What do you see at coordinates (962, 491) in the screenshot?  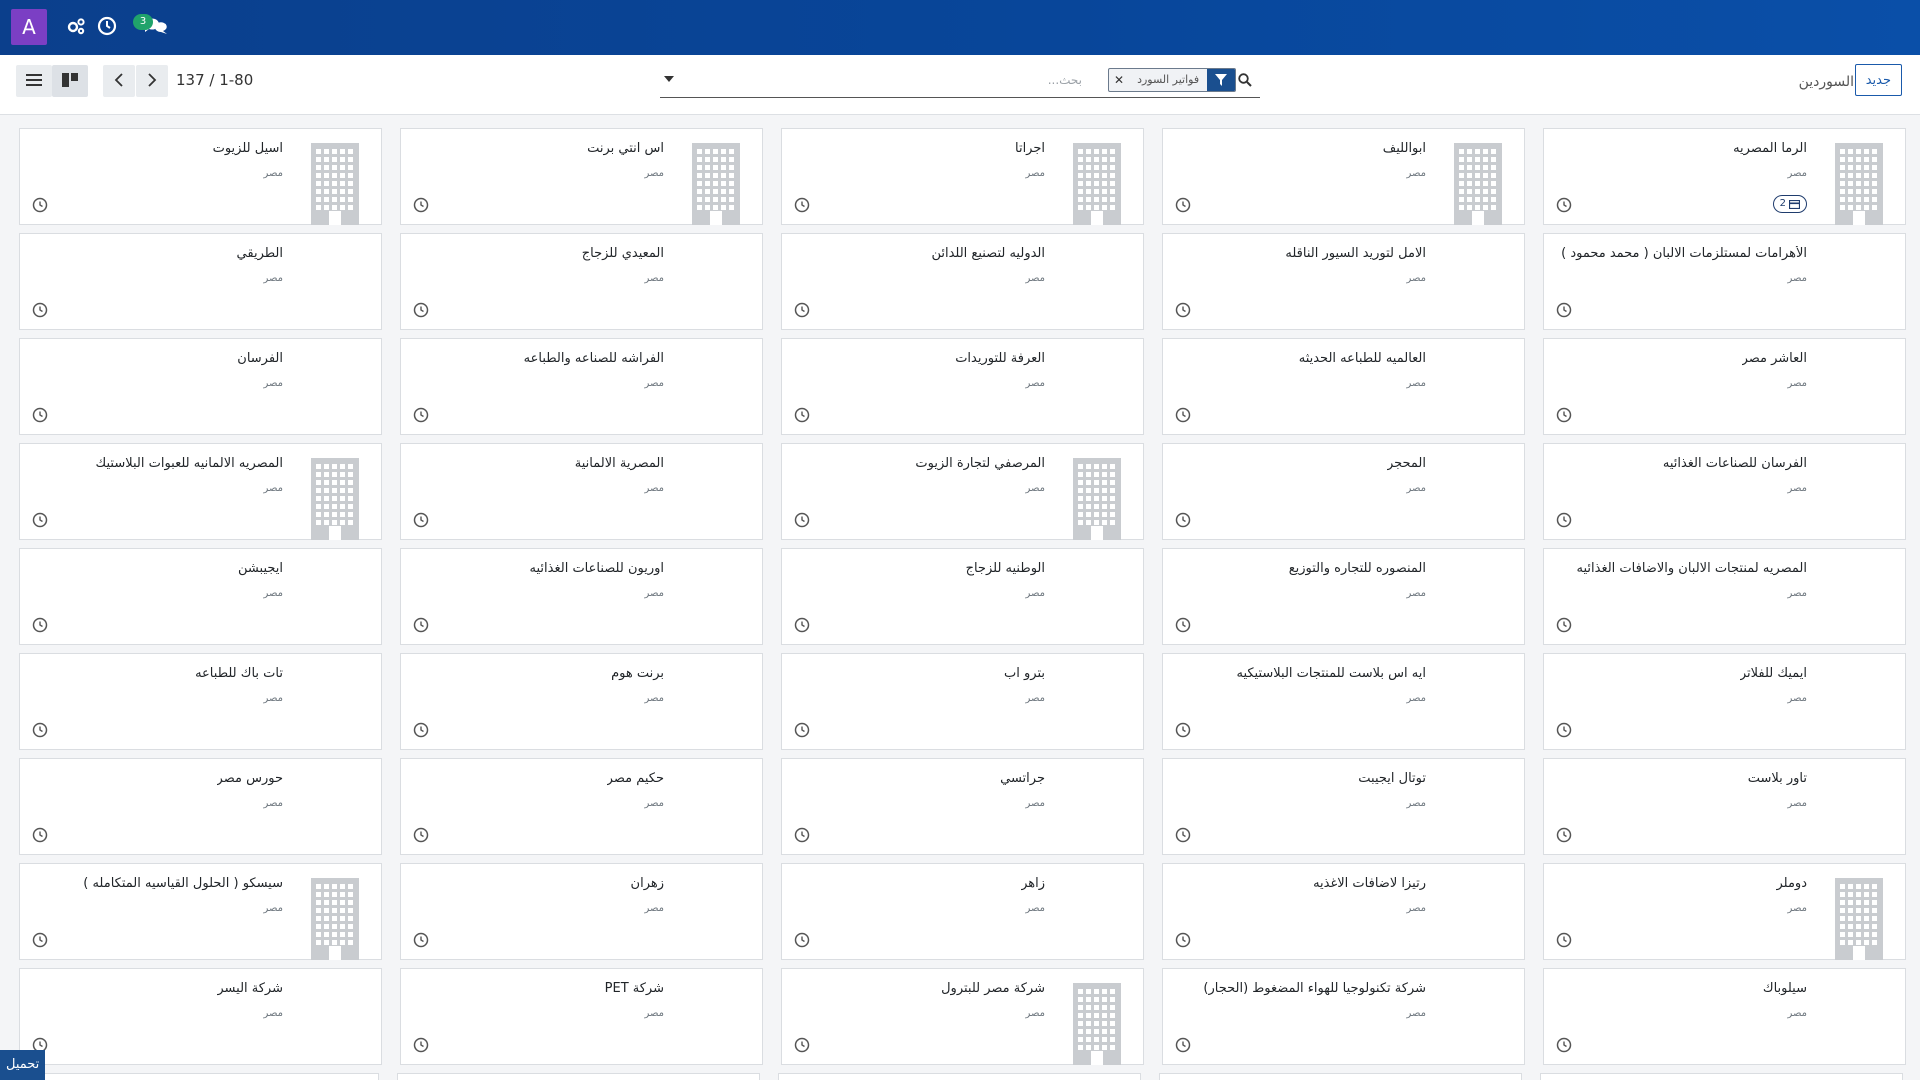 I see `kanban-card: المرصفي لتجارة الزيوت مصر` at bounding box center [962, 491].